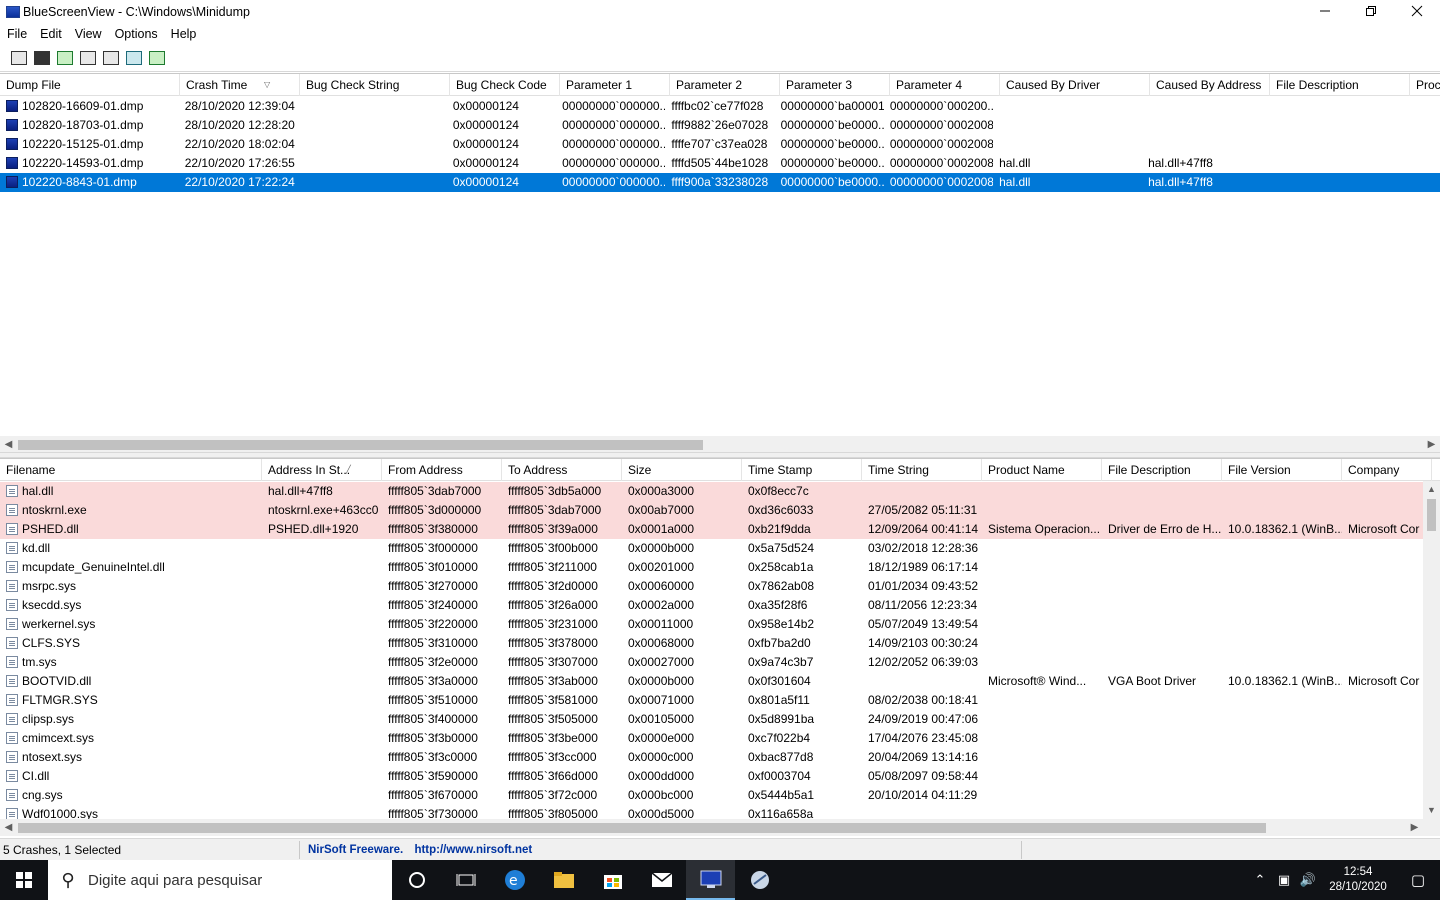 The width and height of the screenshot is (1440, 900). Describe the element at coordinates (156, 58) in the screenshot. I see `exit-button` at that location.